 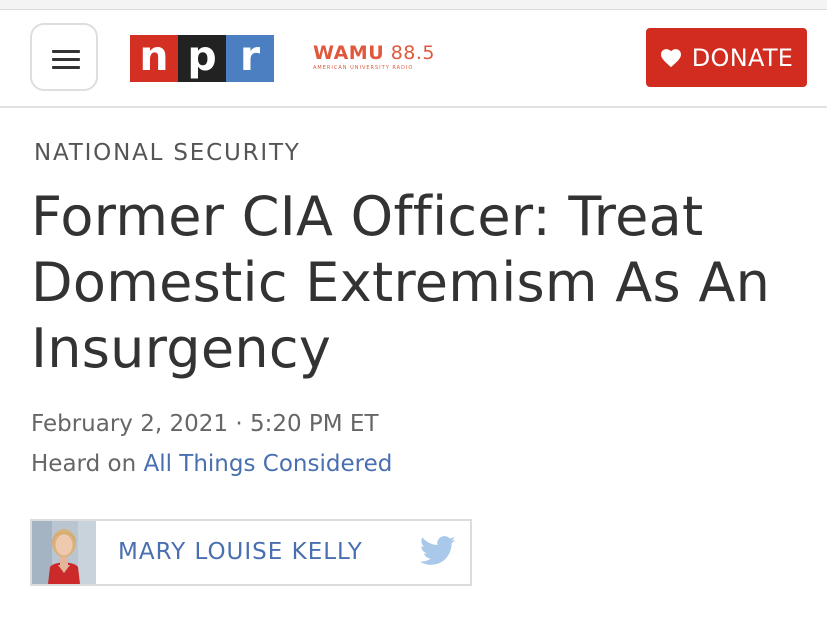 I want to click on heard-on: Heard on All Things Considered, so click(x=211, y=464).